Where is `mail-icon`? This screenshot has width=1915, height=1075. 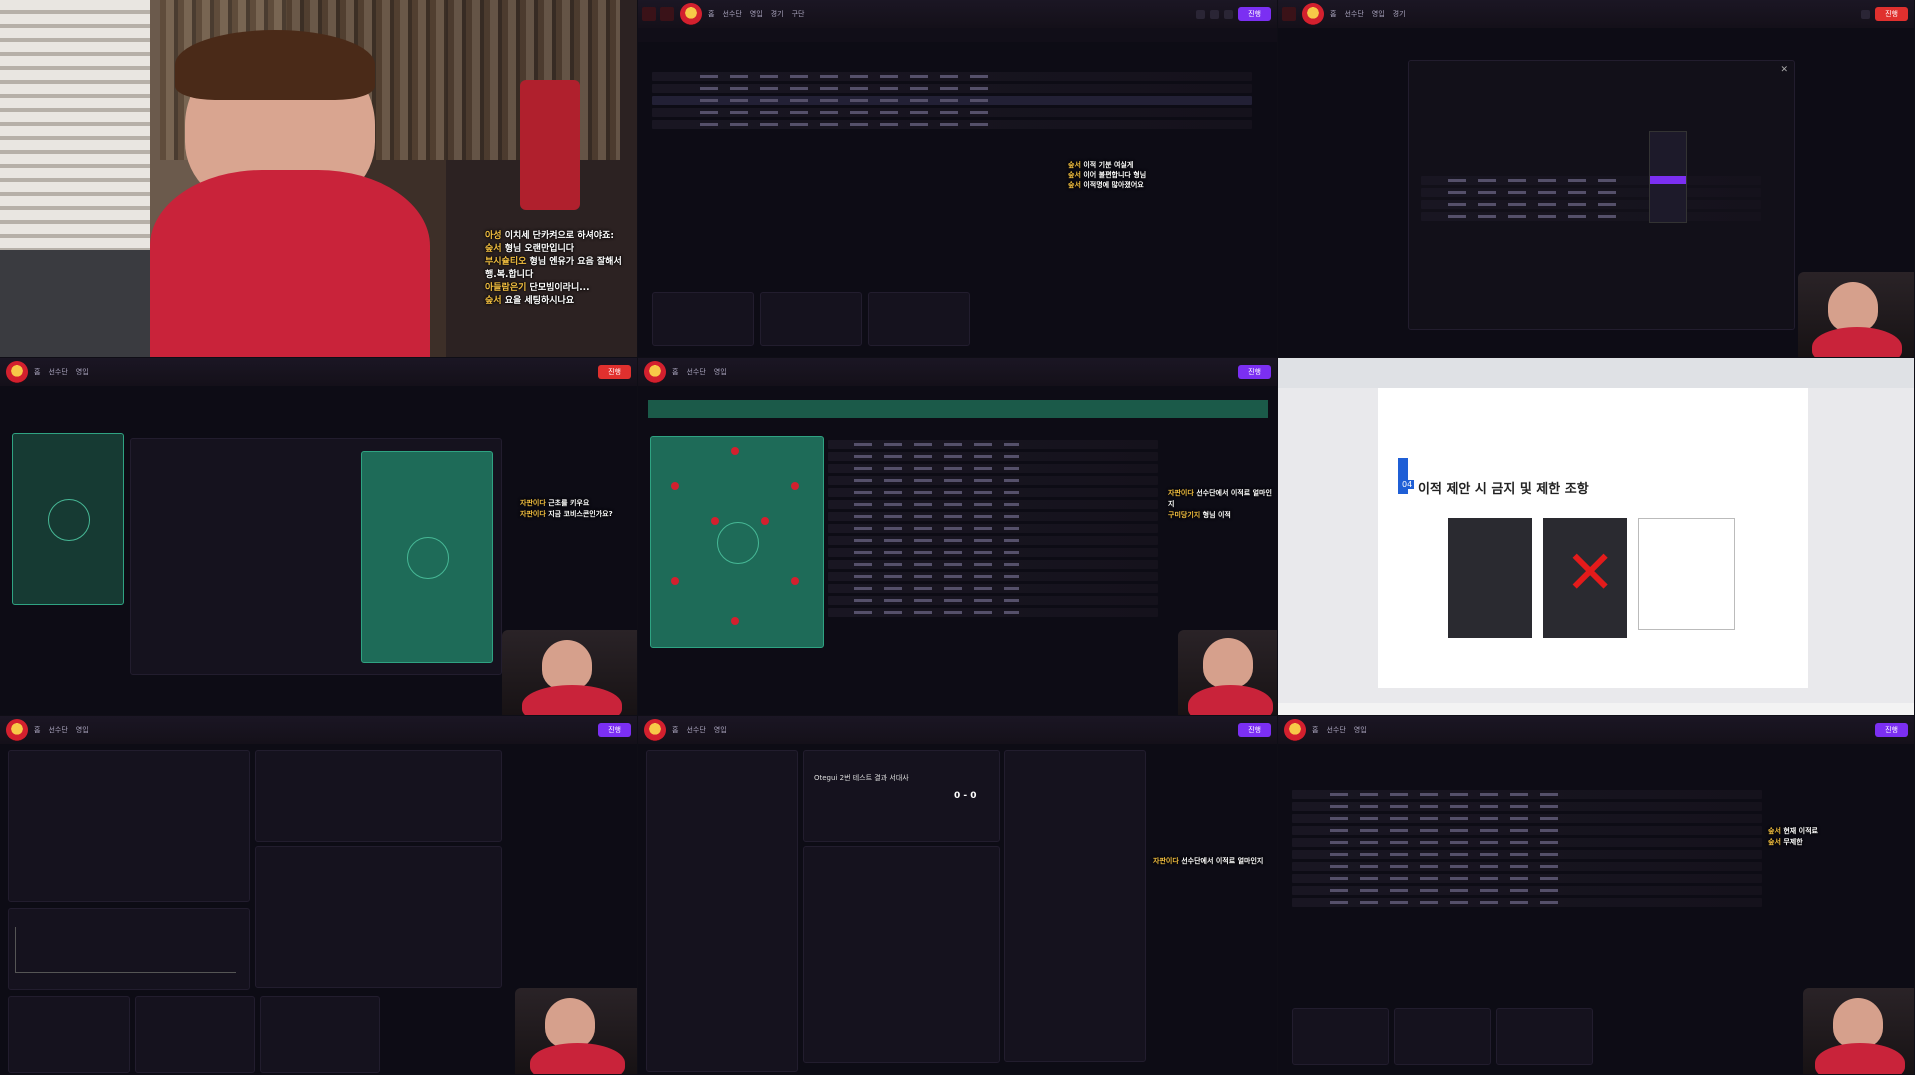 mail-icon is located at coordinates (1215, 14).